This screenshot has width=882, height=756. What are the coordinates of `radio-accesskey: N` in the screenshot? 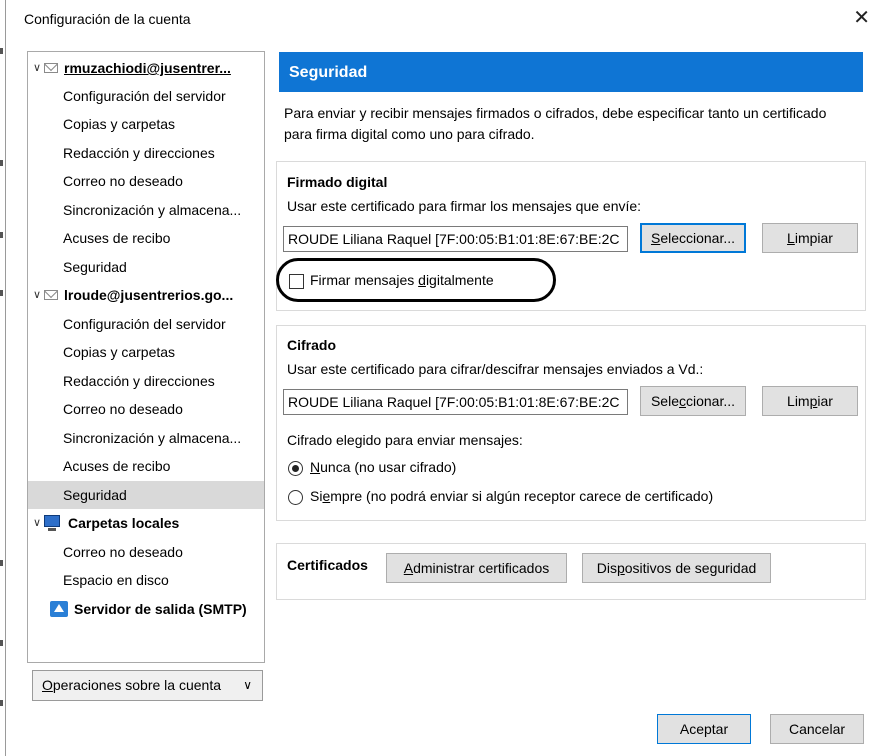 It's located at (315, 467).